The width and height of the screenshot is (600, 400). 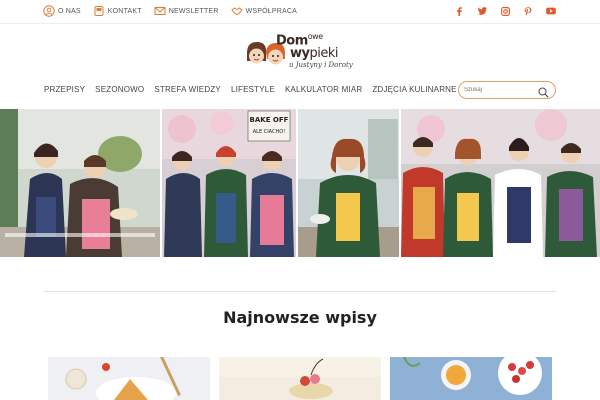 What do you see at coordinates (459, 11) in the screenshot?
I see `facebook-icon` at bounding box center [459, 11].